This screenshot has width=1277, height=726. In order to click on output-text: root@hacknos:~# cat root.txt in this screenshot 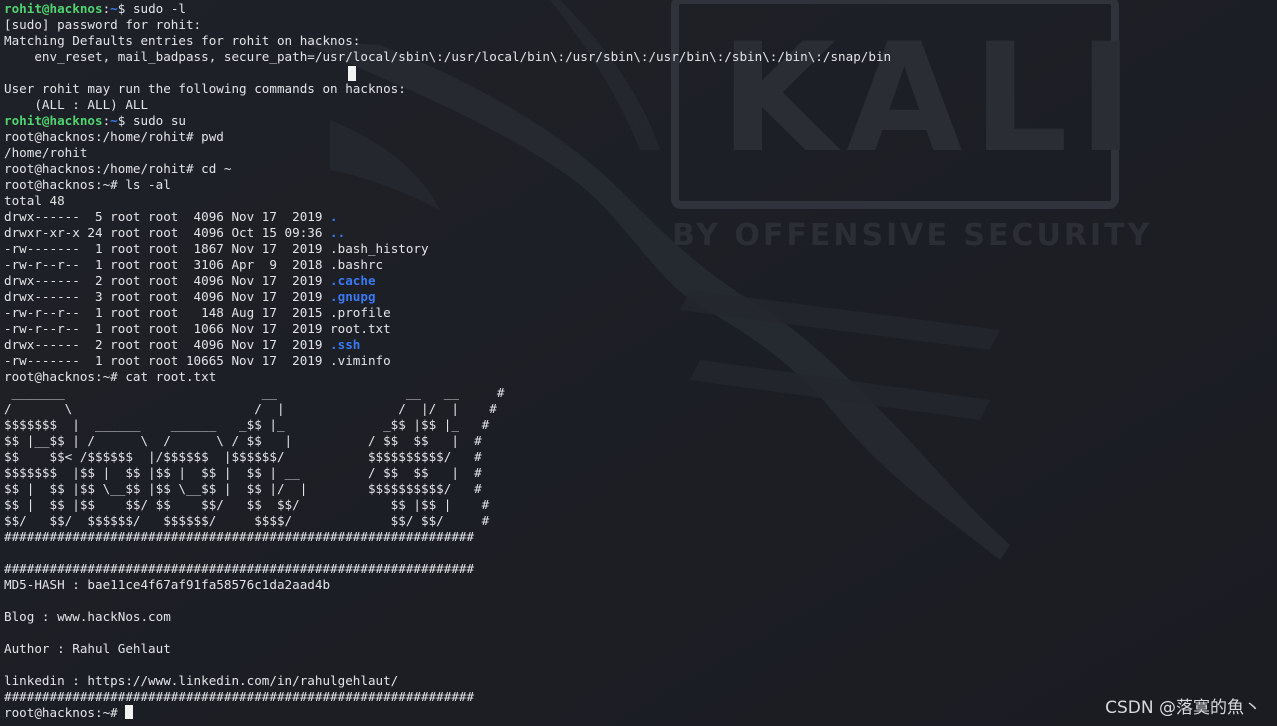, I will do `click(110, 376)`.